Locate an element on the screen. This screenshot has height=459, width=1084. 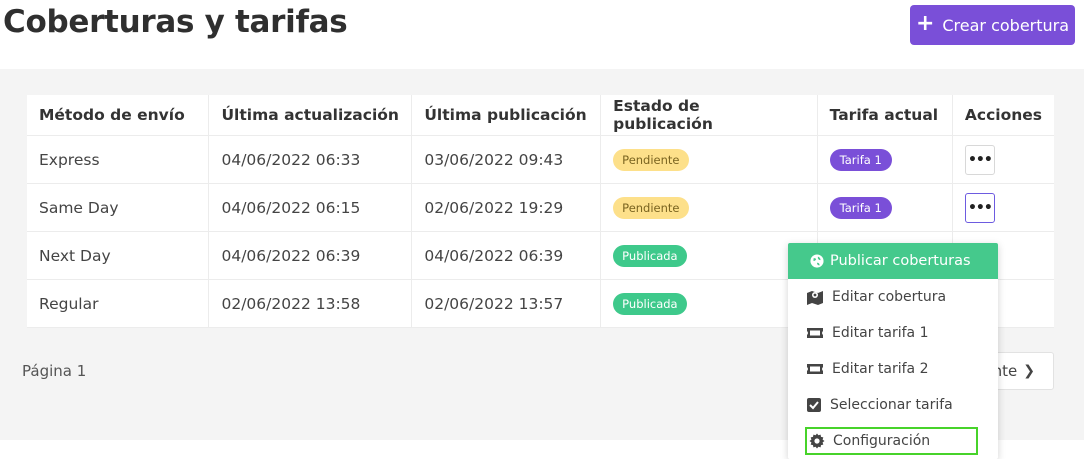
menu-item-label: Configuración is located at coordinates (882, 441).